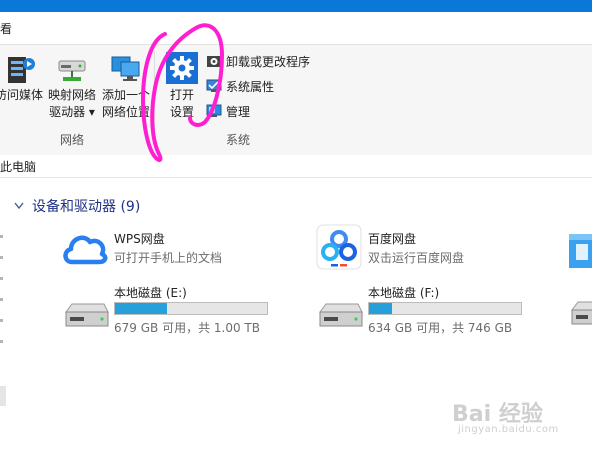  What do you see at coordinates (72, 140) in the screenshot?
I see `network-group-label: 网络` at bounding box center [72, 140].